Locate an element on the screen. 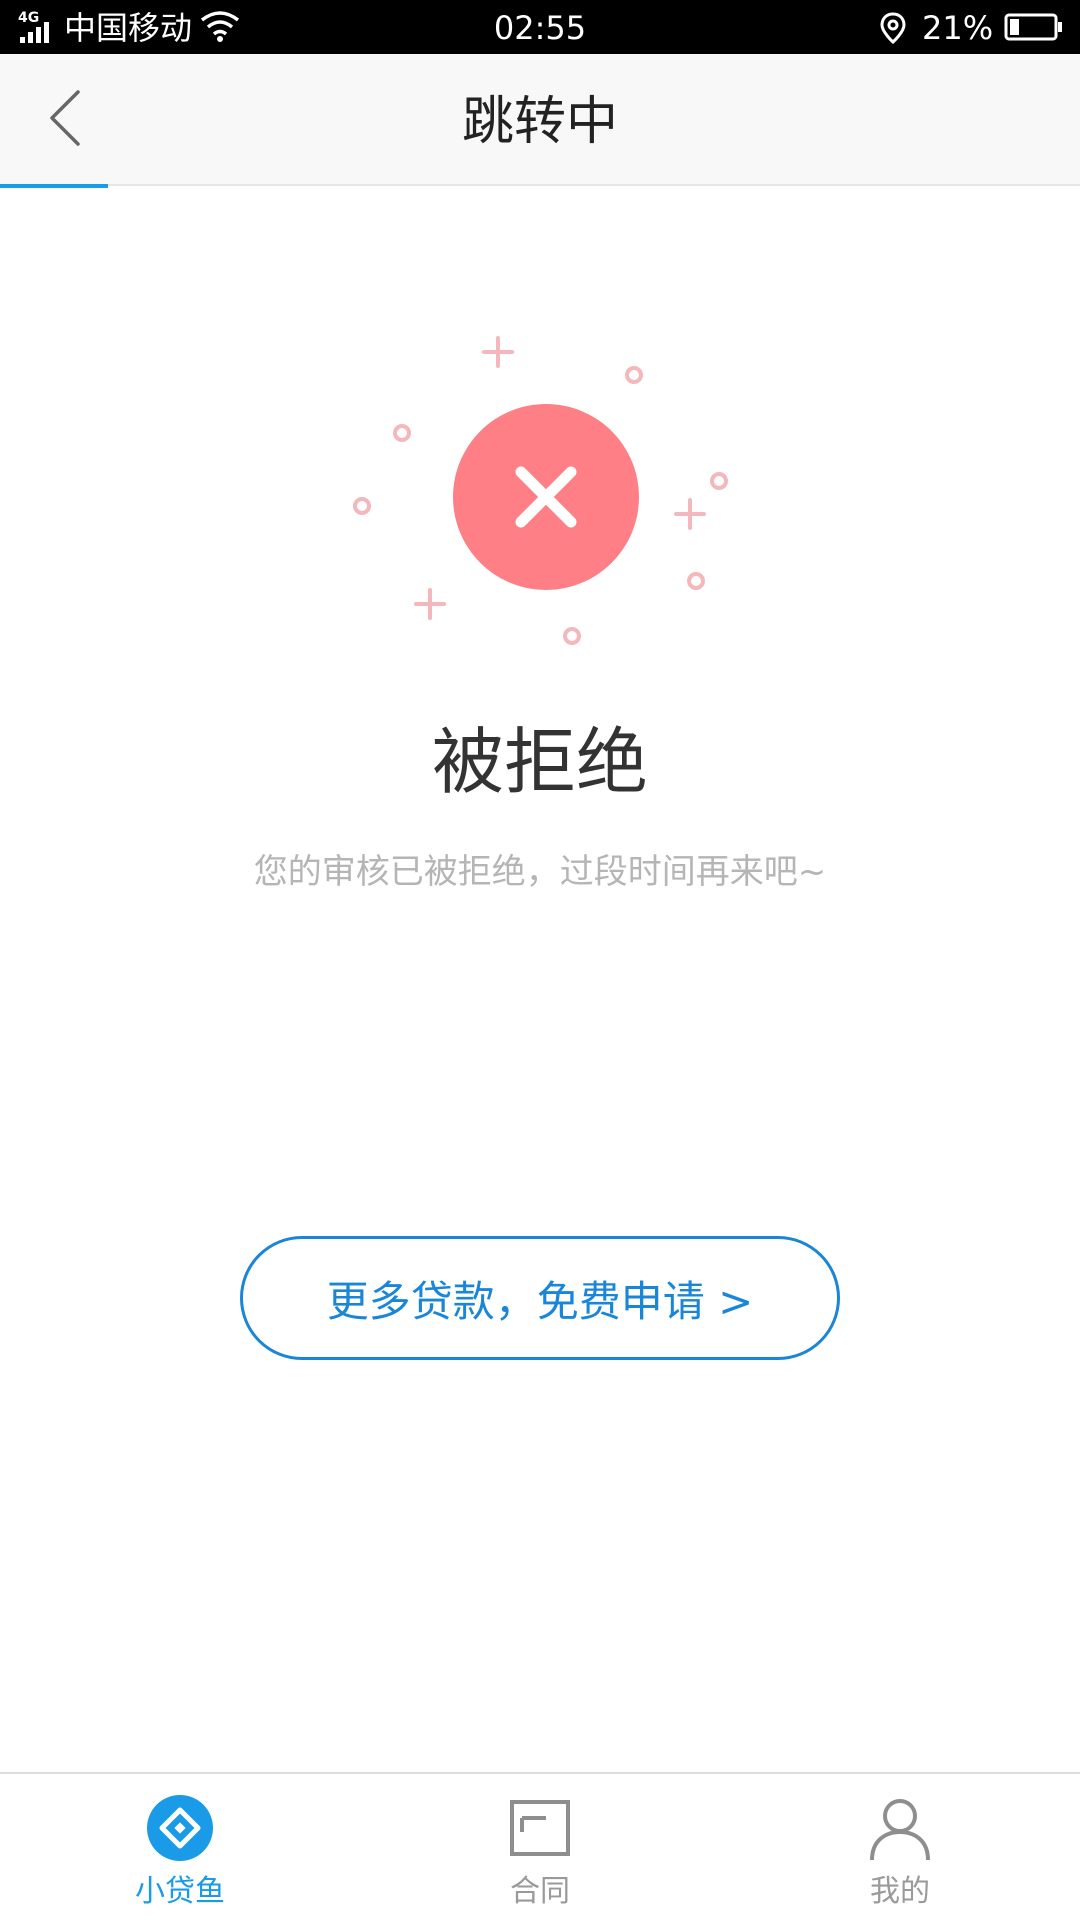 The width and height of the screenshot is (1080, 1922). tab-label: 我的 is located at coordinates (900, 1891).